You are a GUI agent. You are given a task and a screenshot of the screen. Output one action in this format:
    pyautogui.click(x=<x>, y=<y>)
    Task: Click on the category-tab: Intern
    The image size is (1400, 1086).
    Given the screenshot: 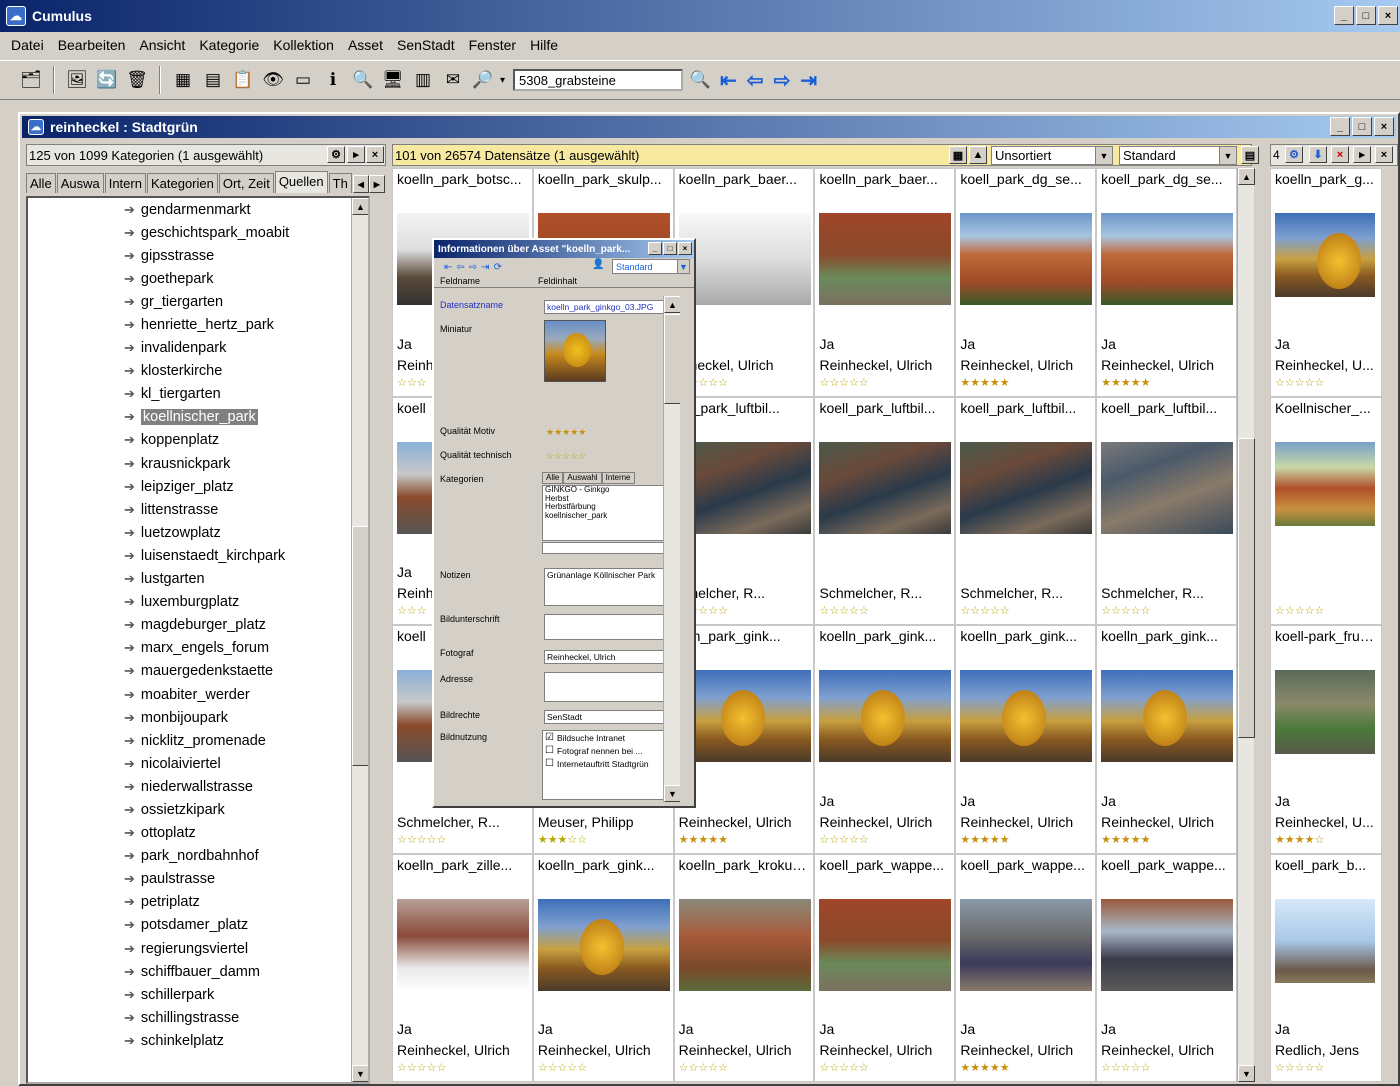 What is the action you would take?
    pyautogui.click(x=125, y=183)
    